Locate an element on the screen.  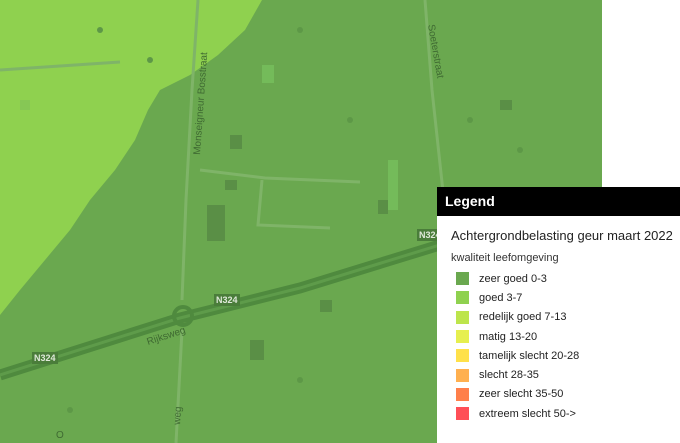
legend-item-label: tamelijk slecht 20-28 is located at coordinates (529, 355).